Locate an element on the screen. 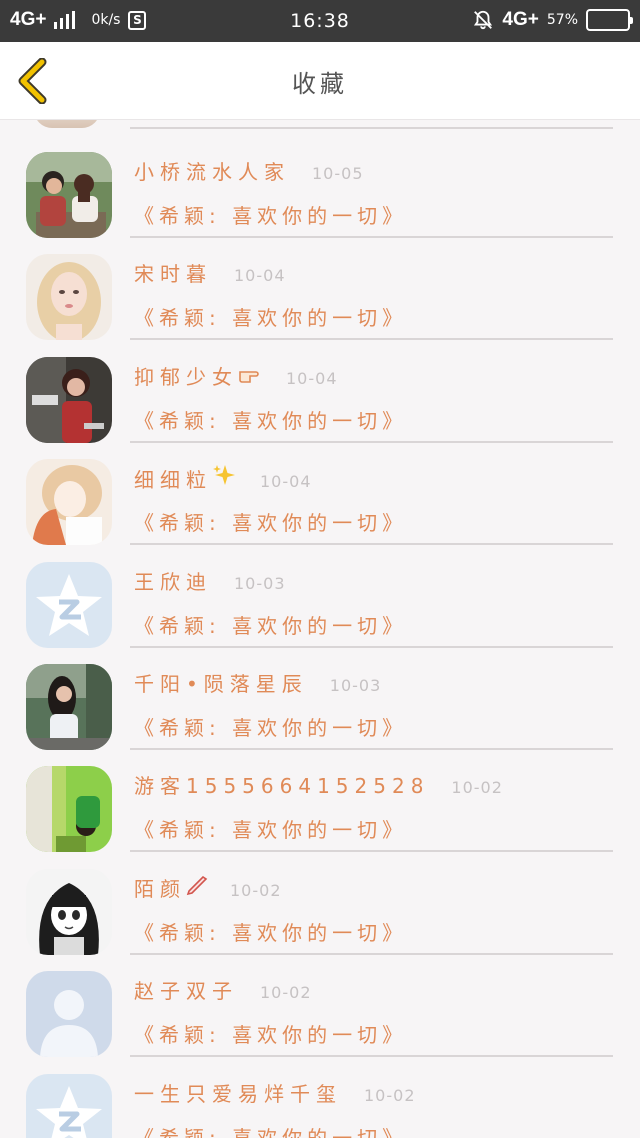  name-line: 陌颜 10-02 is located at coordinates (208, 887).